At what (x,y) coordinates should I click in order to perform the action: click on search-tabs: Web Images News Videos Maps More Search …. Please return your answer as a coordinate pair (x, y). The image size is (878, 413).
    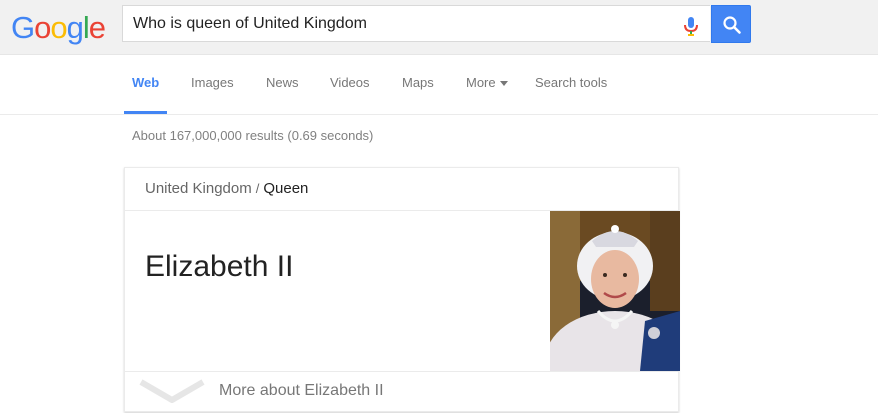
    Looking at the image, I should click on (439, 85).